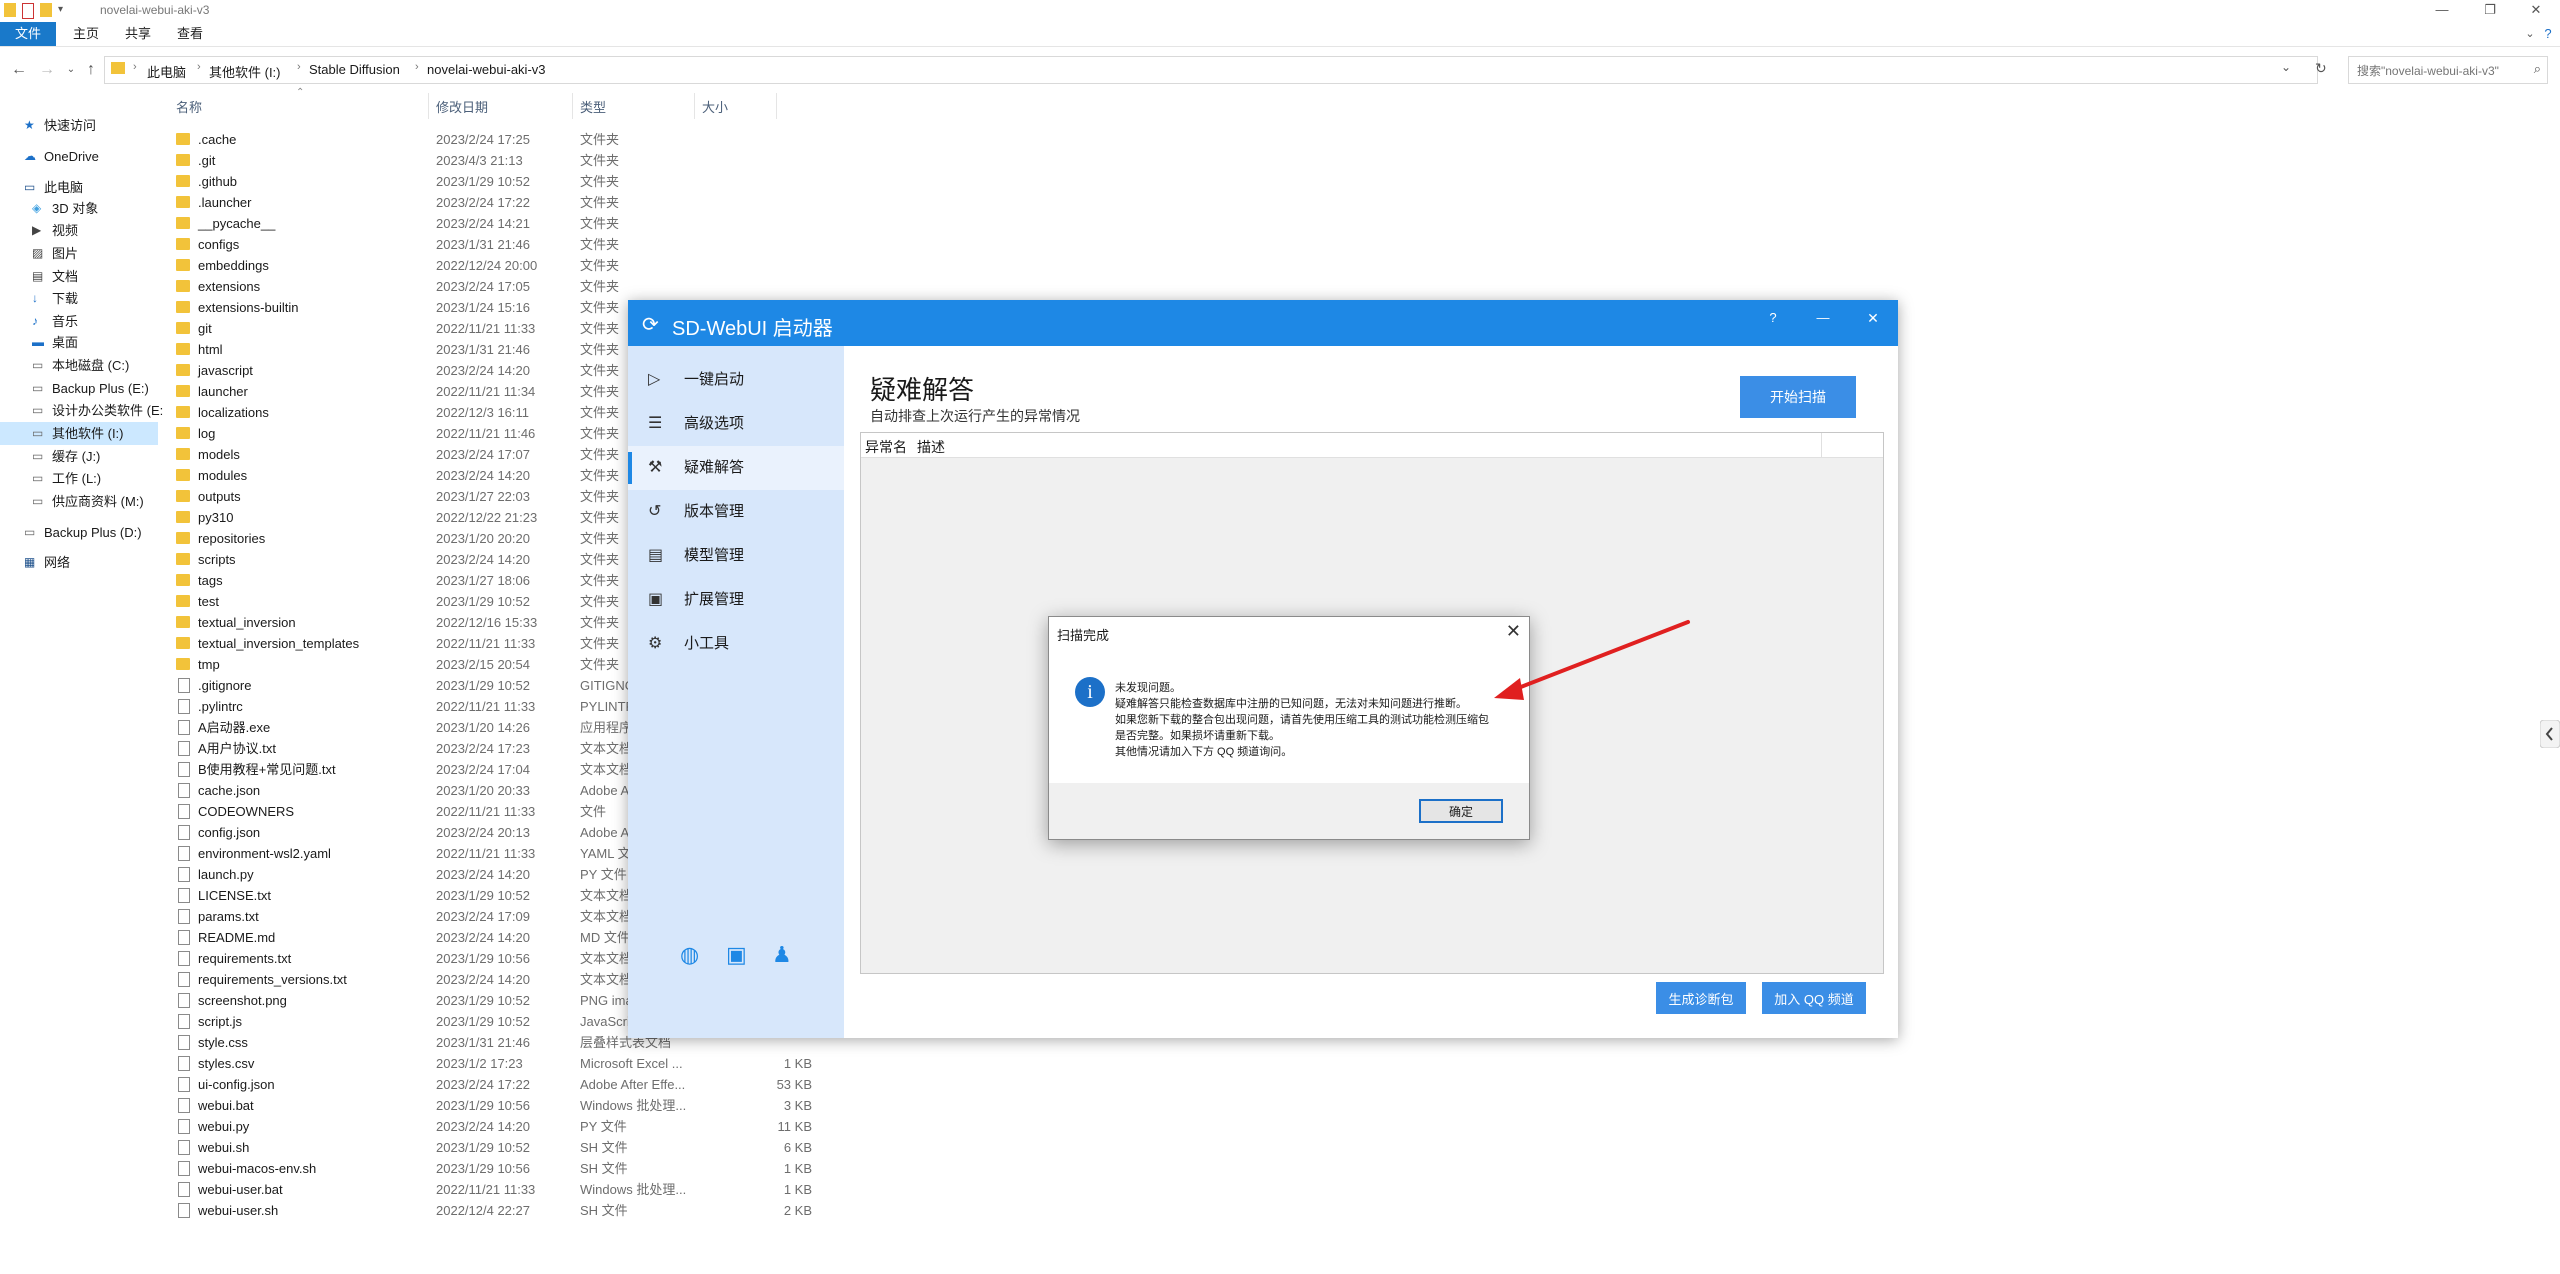  Describe the element at coordinates (782, 955) in the screenshot. I see `qq-icon: ♟` at that location.